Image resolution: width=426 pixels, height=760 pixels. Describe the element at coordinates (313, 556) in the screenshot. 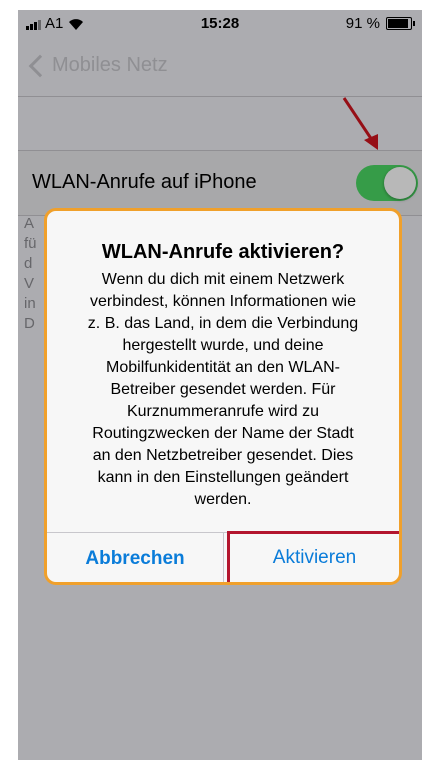

I see `activate-button: Aktivieren` at that location.